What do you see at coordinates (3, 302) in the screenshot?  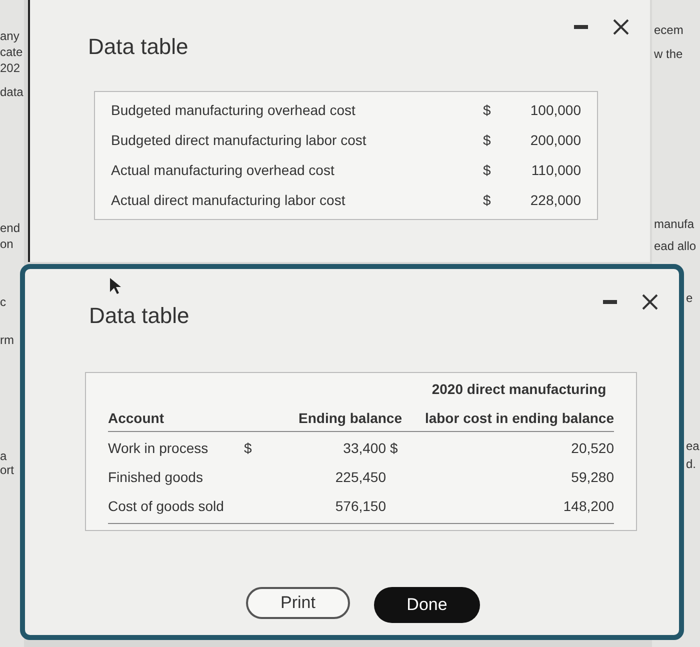 I see `background-text: c` at bounding box center [3, 302].